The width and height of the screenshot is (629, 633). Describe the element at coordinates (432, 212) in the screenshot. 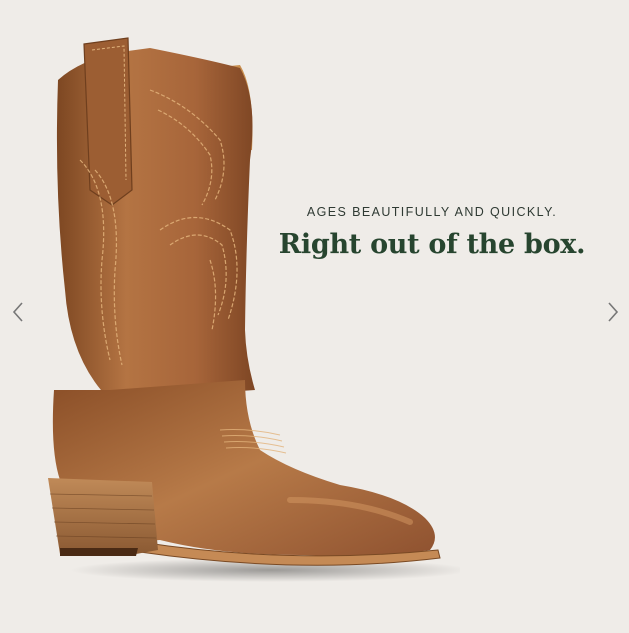

I see `hero-eyebrow: AGES BEAUTIFULLY AND QUICKLY.` at that location.